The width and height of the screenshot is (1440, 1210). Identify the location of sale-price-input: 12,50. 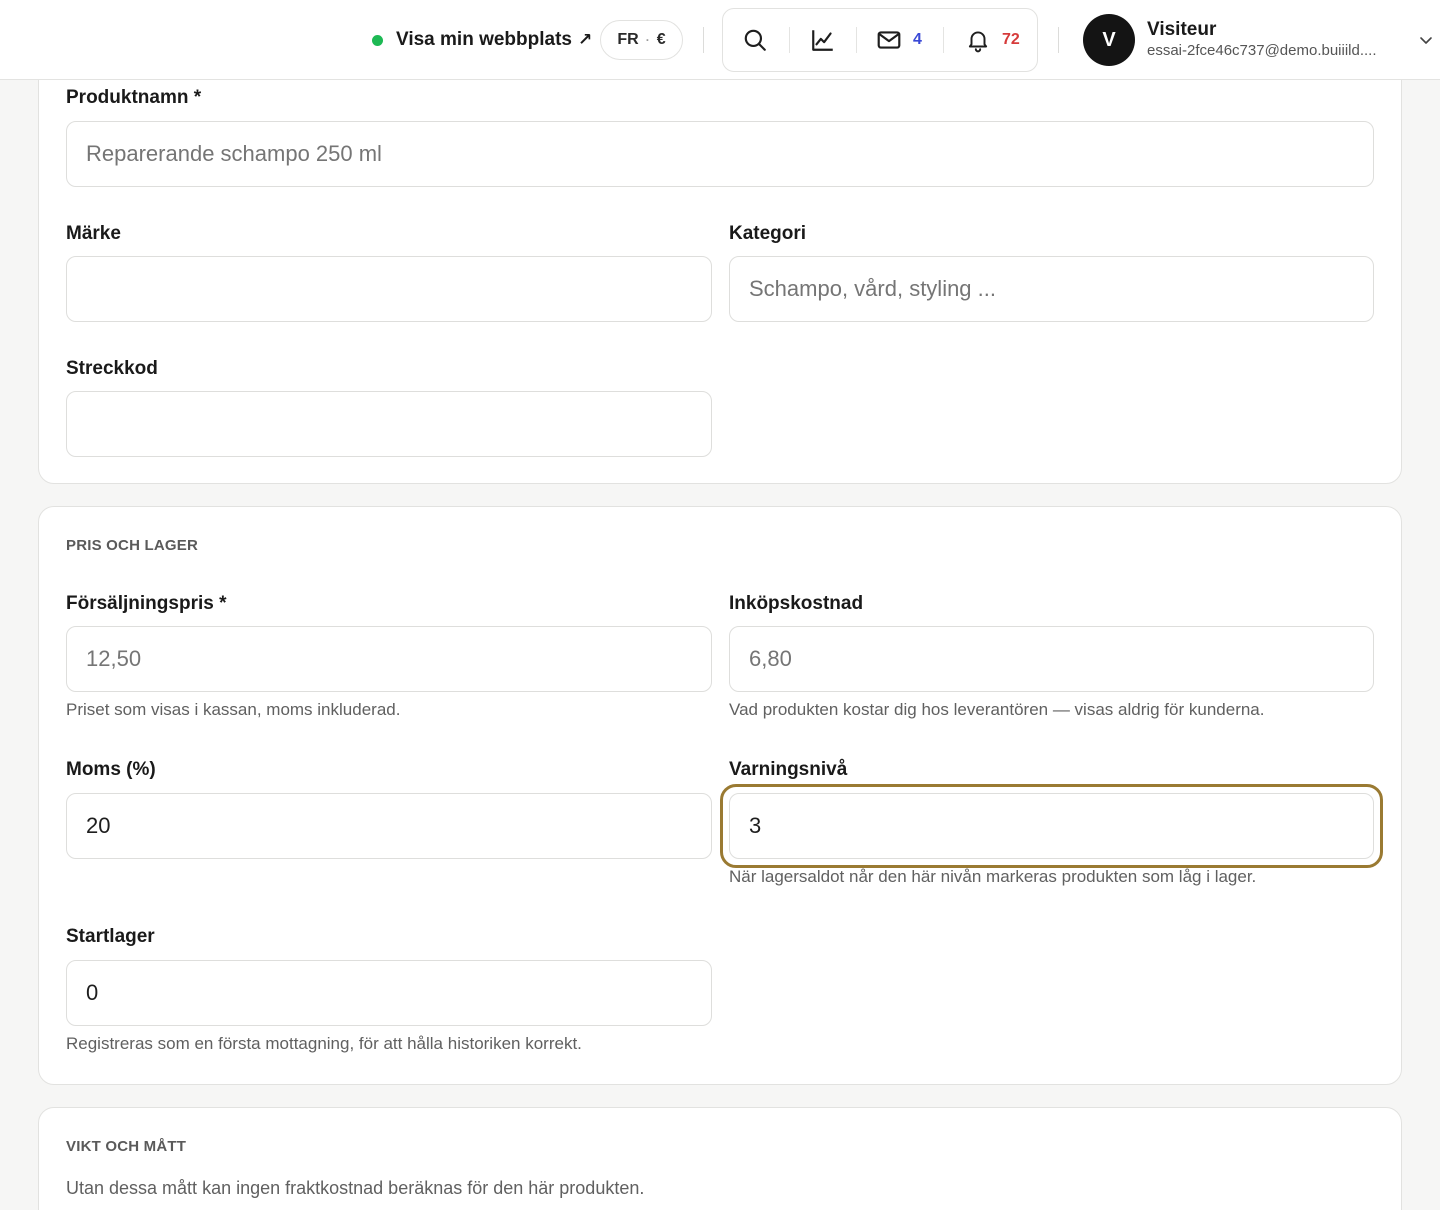
(389, 659).